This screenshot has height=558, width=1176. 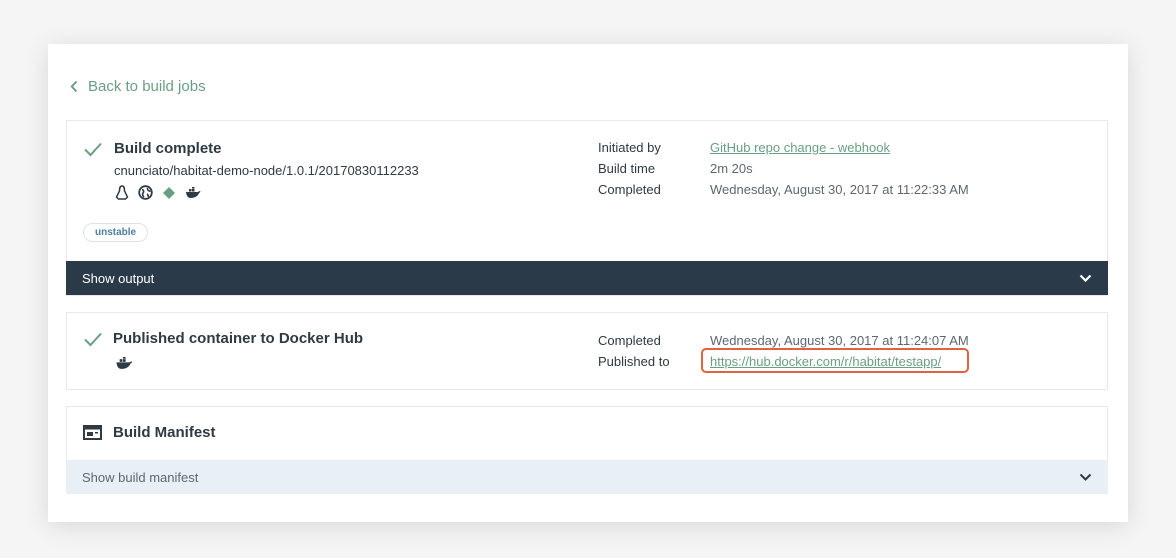 What do you see at coordinates (634, 361) in the screenshot?
I see `published-to-label: Published to` at bounding box center [634, 361].